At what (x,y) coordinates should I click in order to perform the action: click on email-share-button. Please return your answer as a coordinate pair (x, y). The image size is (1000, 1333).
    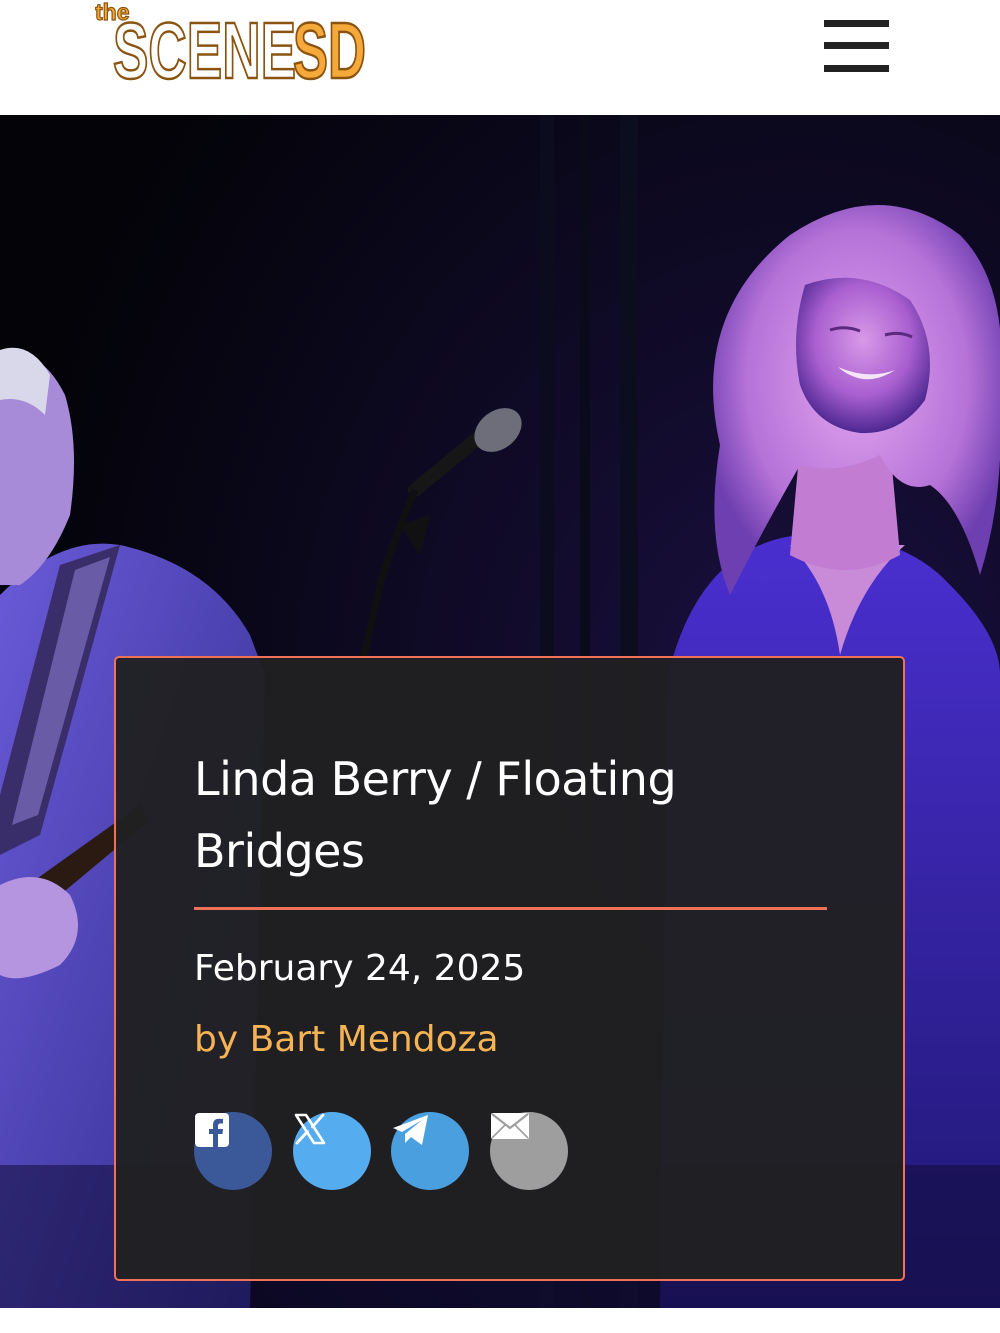
    Looking at the image, I should click on (529, 1151).